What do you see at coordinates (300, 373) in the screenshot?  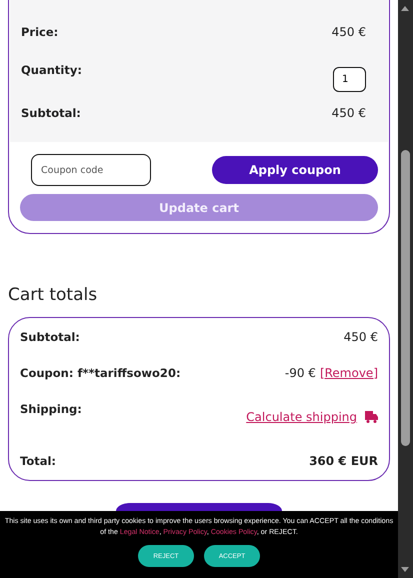 I see `row-value: -90 €` at bounding box center [300, 373].